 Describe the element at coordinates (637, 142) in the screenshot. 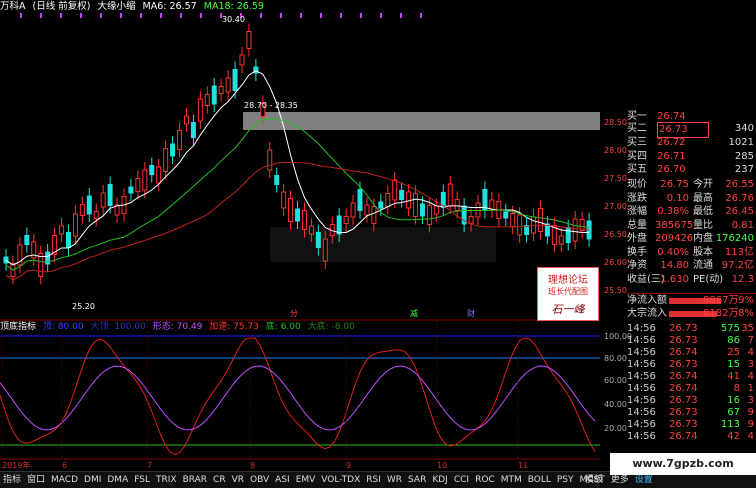

I see `bid-label: 买三` at that location.